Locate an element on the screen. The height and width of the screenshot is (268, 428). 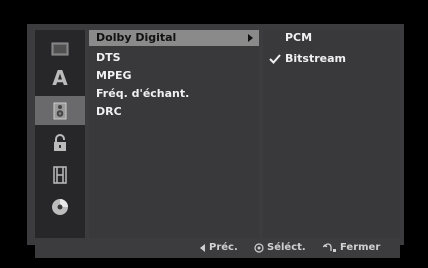
category-disc is located at coordinates (60, 206).